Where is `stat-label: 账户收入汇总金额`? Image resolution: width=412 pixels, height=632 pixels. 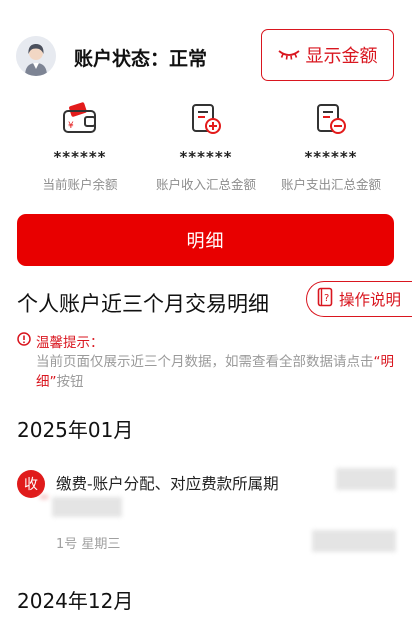
stat-label: 账户收入汇总金额 is located at coordinates (205, 184).